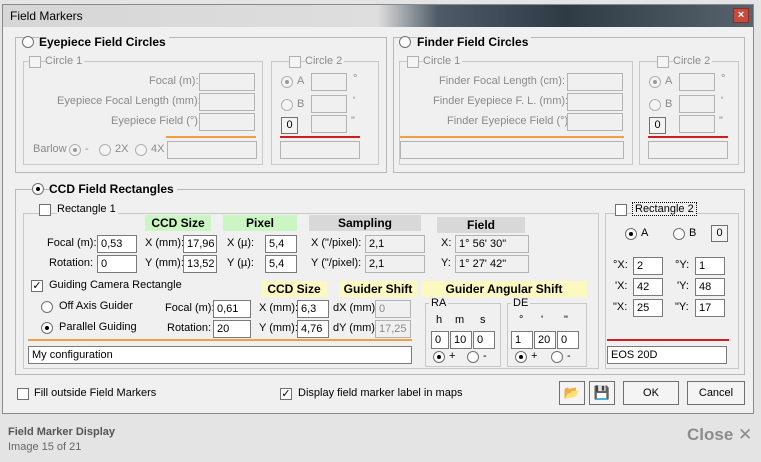 This screenshot has height=462, width=761. Describe the element at coordinates (657, 125) in the screenshot. I see `finder-zero-button: 0` at that location.